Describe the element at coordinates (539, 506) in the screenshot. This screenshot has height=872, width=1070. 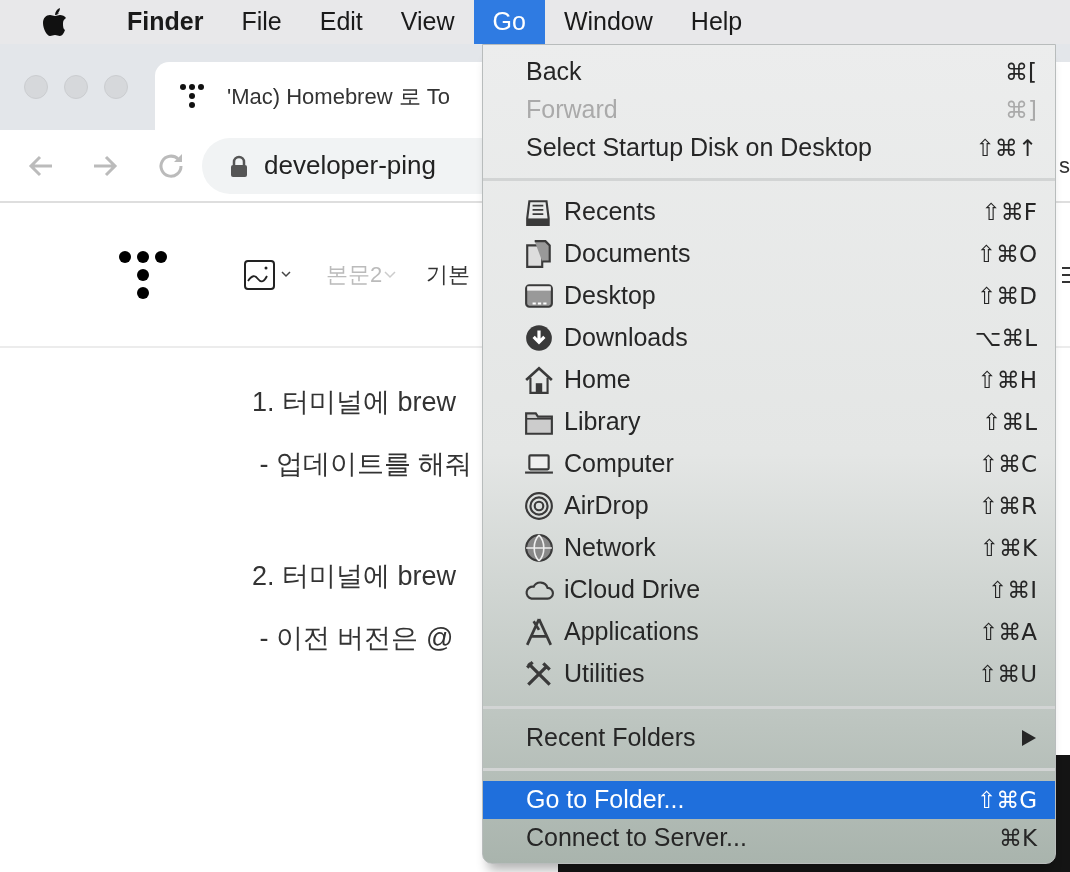
I see `airdrop-icon` at that location.